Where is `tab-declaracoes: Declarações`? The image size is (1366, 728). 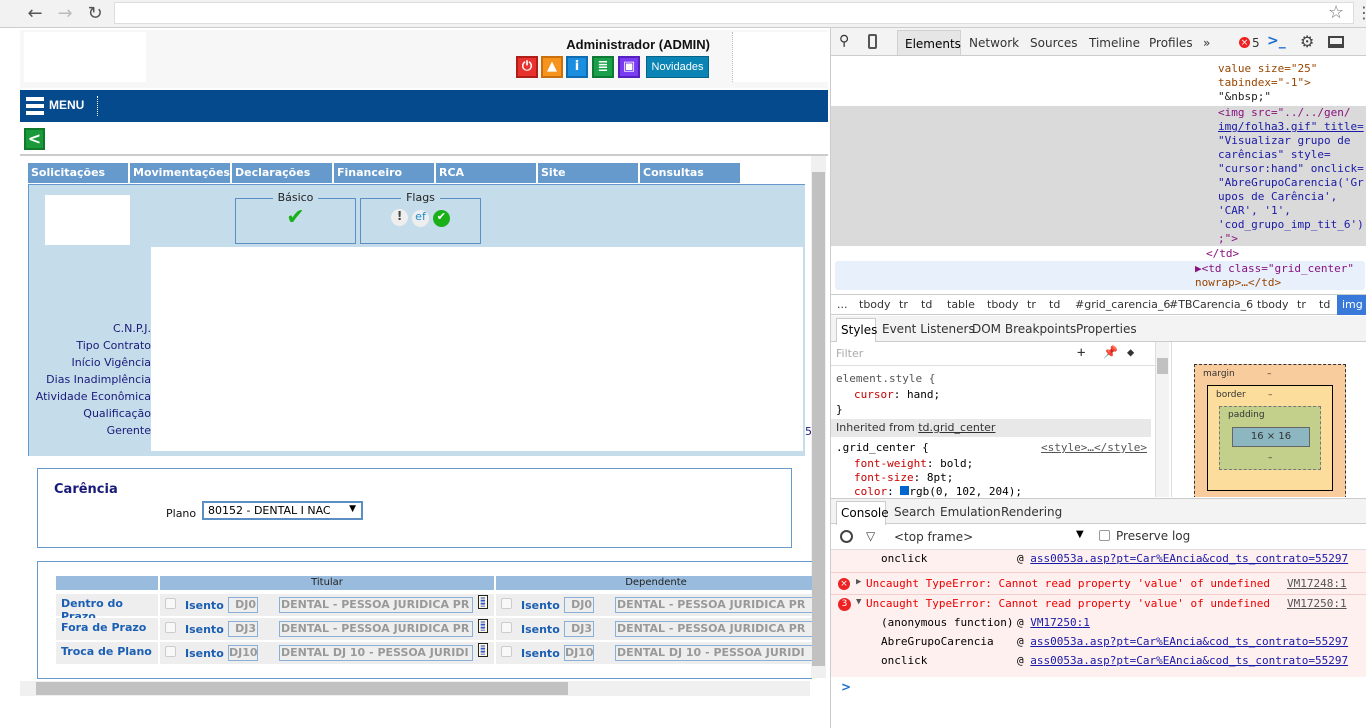
tab-declaracoes: Declarações is located at coordinates (282, 173).